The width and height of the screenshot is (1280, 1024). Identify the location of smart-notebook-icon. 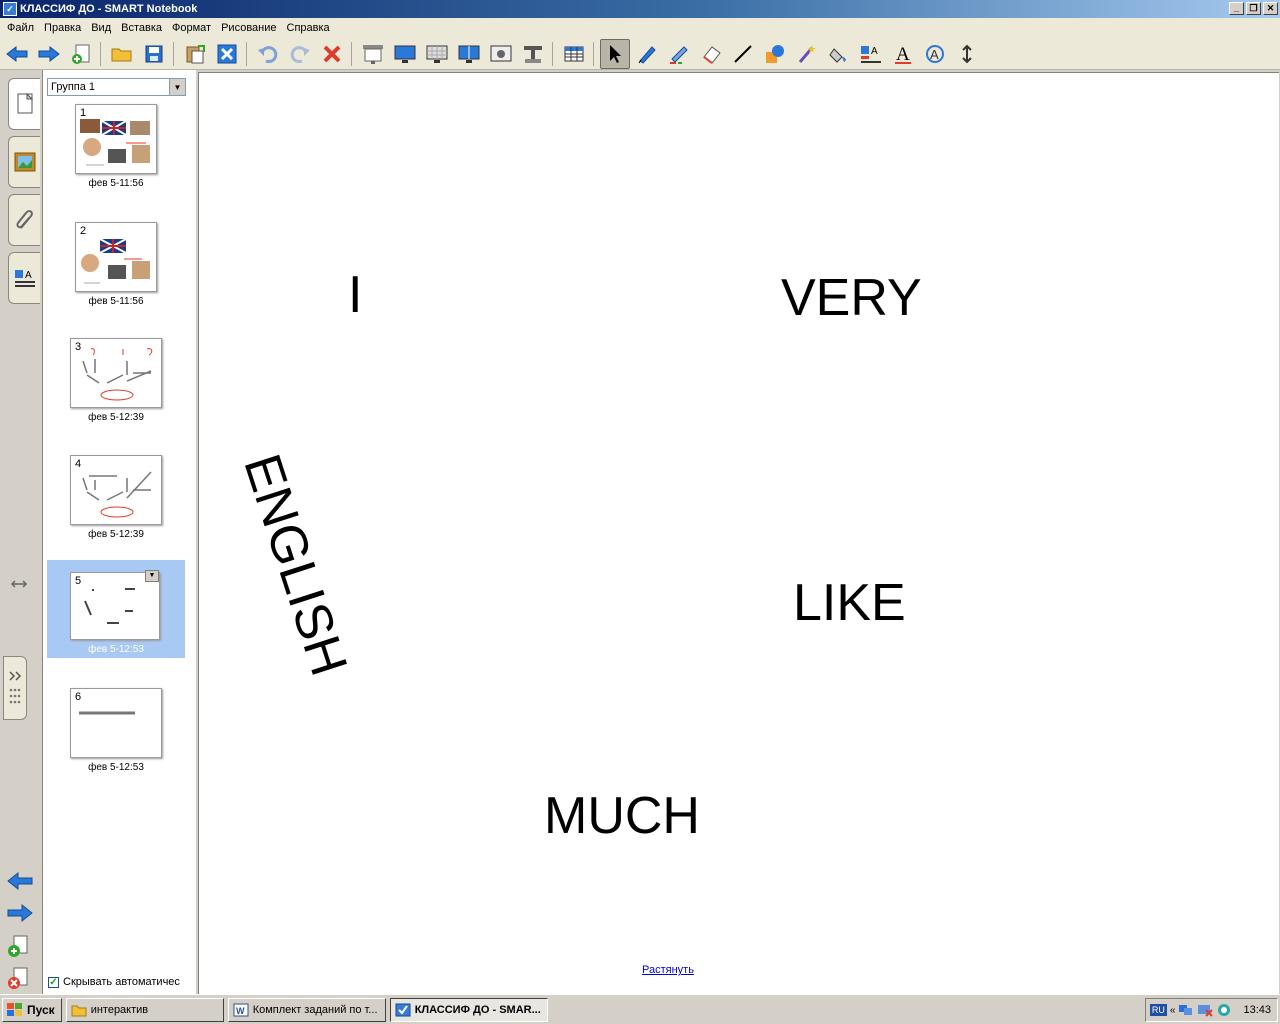
(403, 1009).